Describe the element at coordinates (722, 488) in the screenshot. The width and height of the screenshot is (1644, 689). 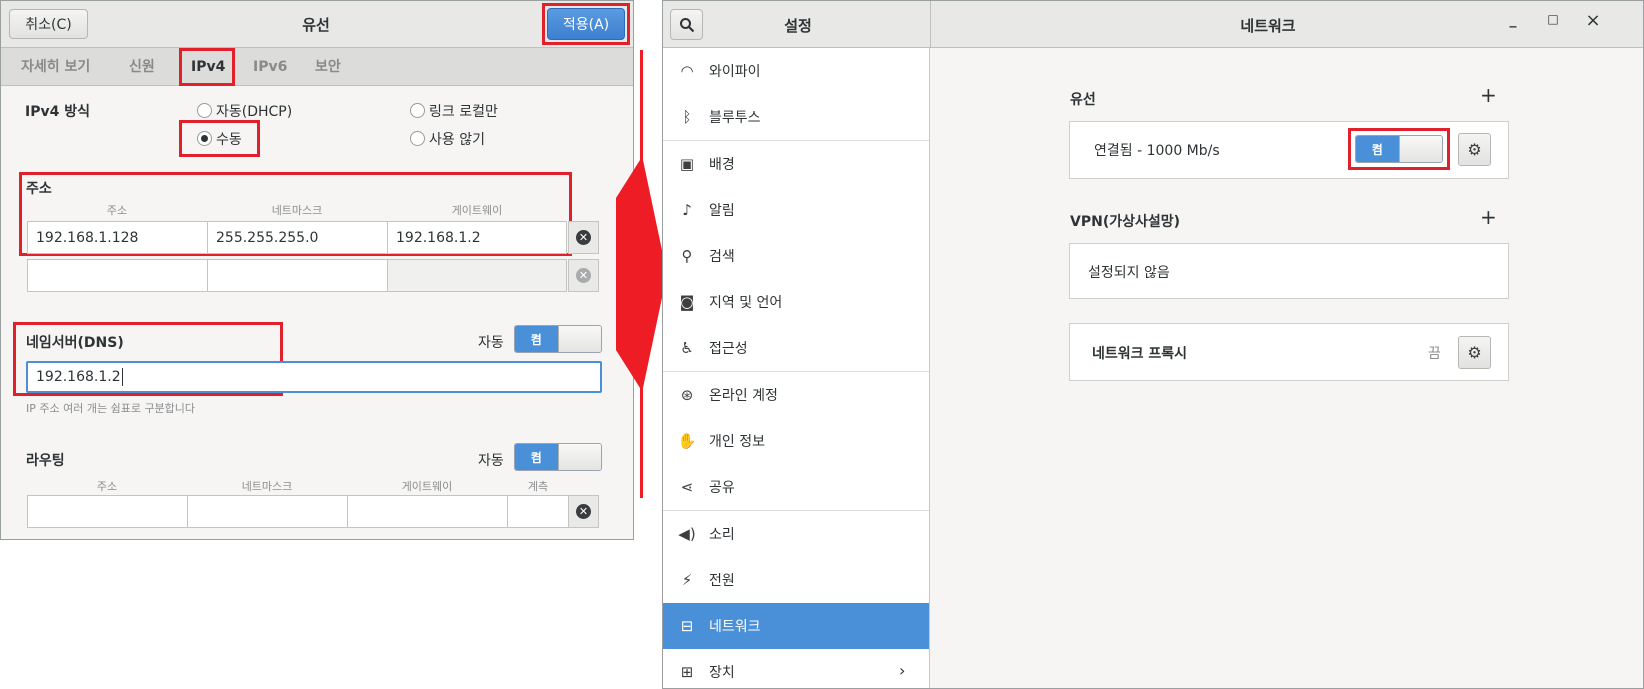
I see `sidebar-item-label: 공유` at that location.